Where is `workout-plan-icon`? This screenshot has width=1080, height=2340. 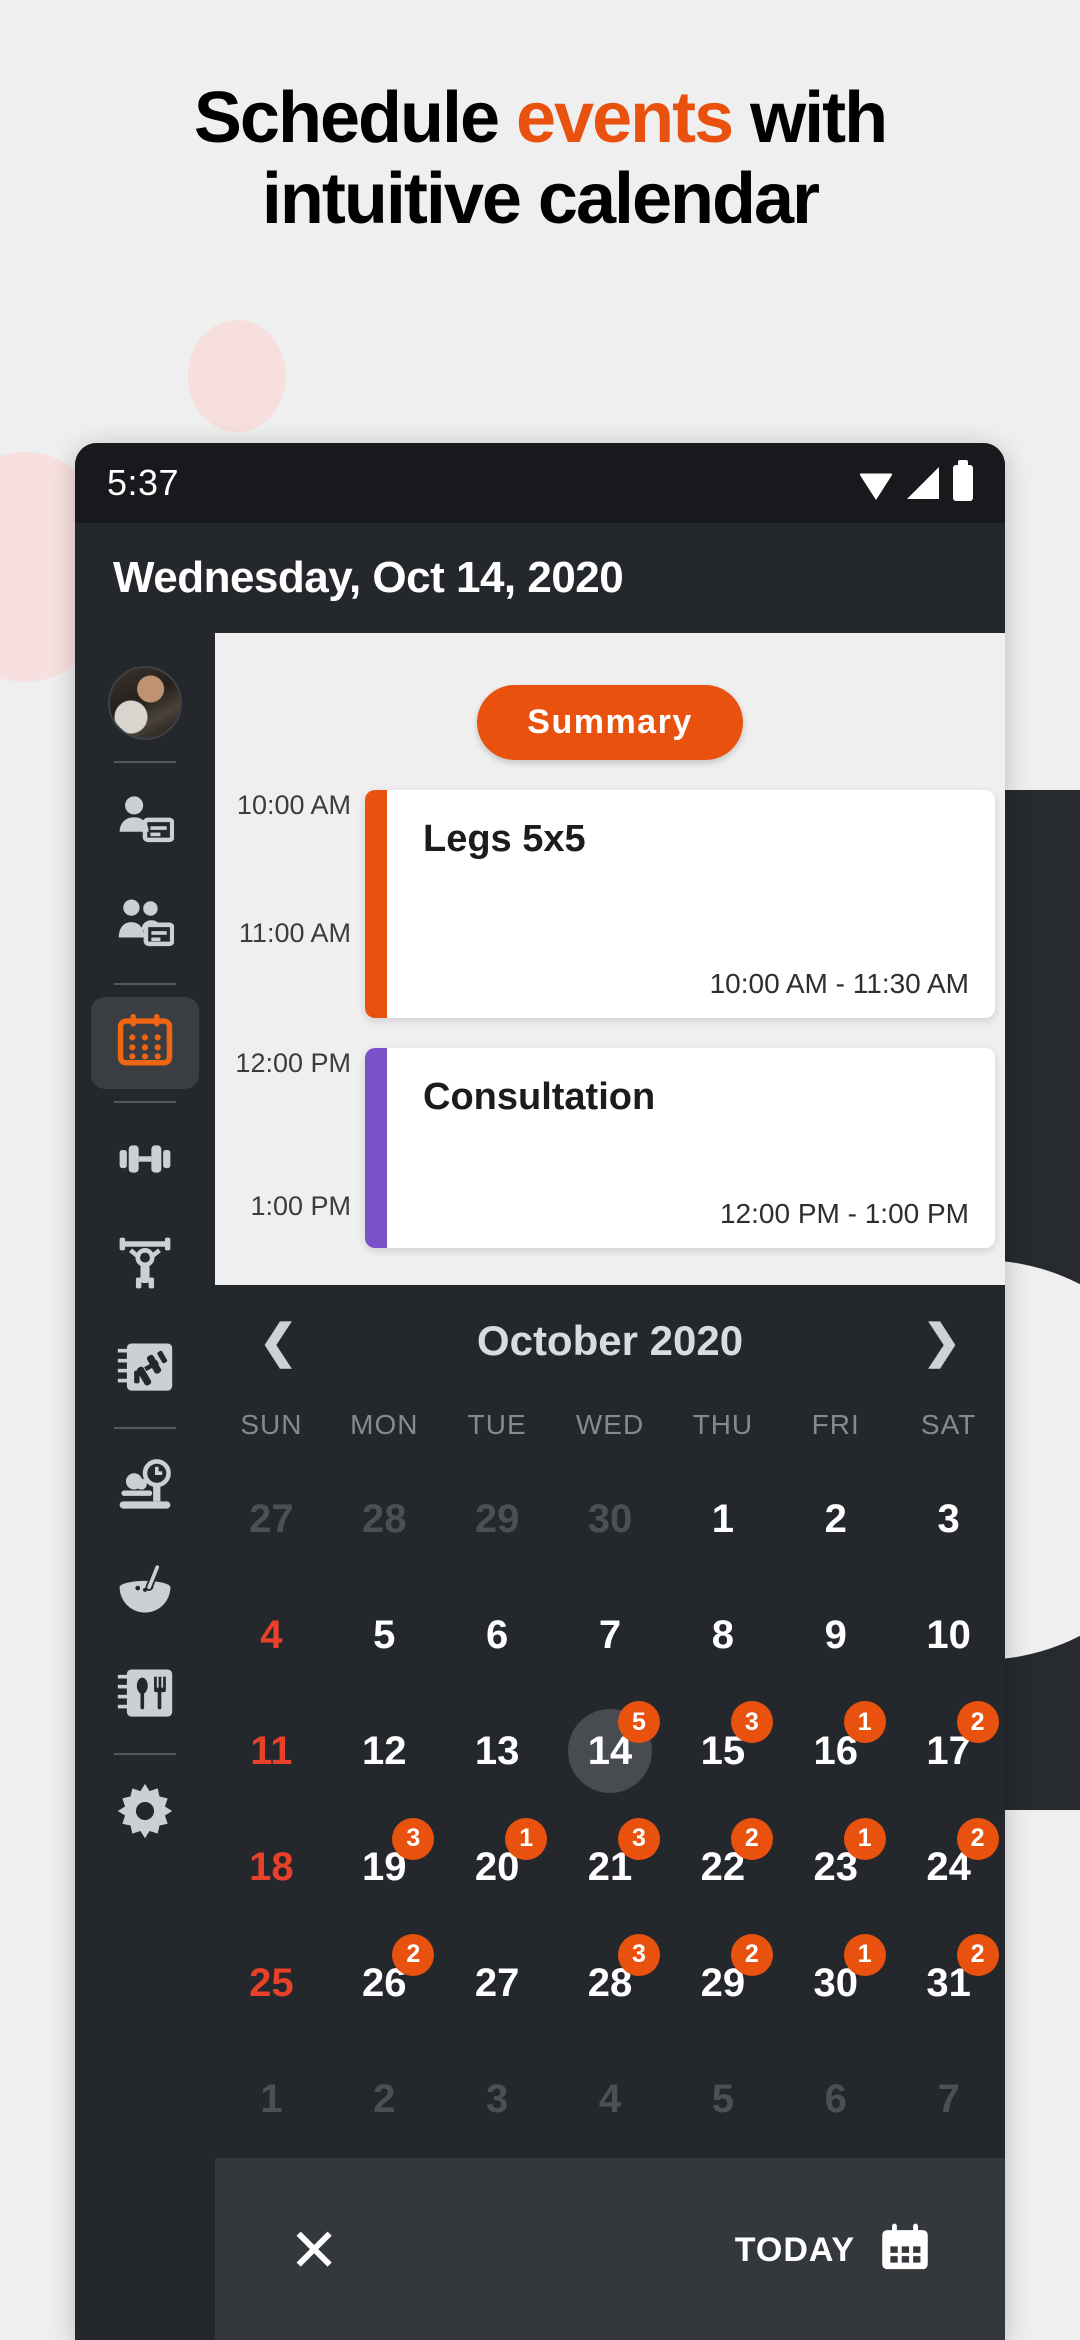
workout-plan-icon is located at coordinates (145, 1369).